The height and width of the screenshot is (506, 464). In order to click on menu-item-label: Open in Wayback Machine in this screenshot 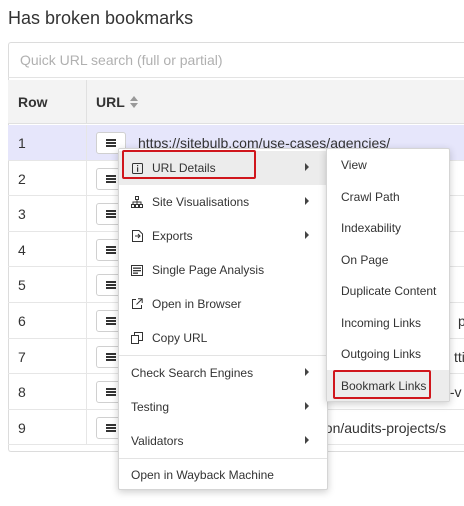, I will do `click(202, 475)`.